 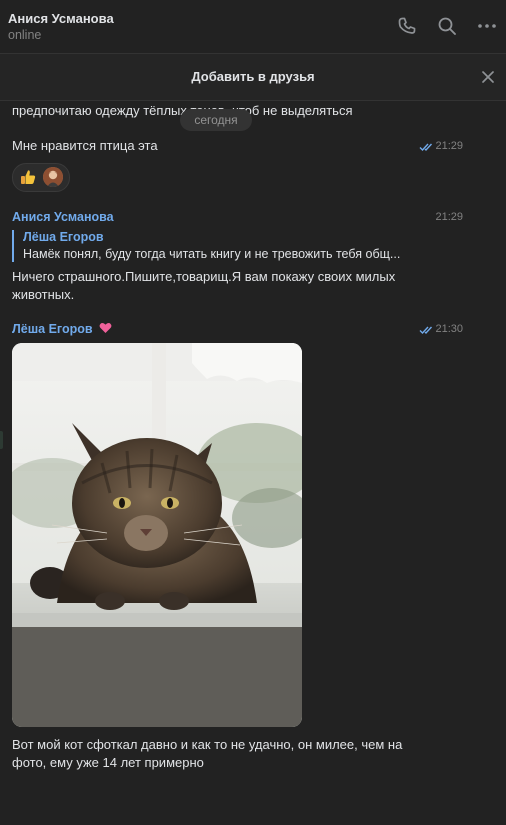 What do you see at coordinates (52, 329) in the screenshot?
I see `author-name: Лёша Егоров` at bounding box center [52, 329].